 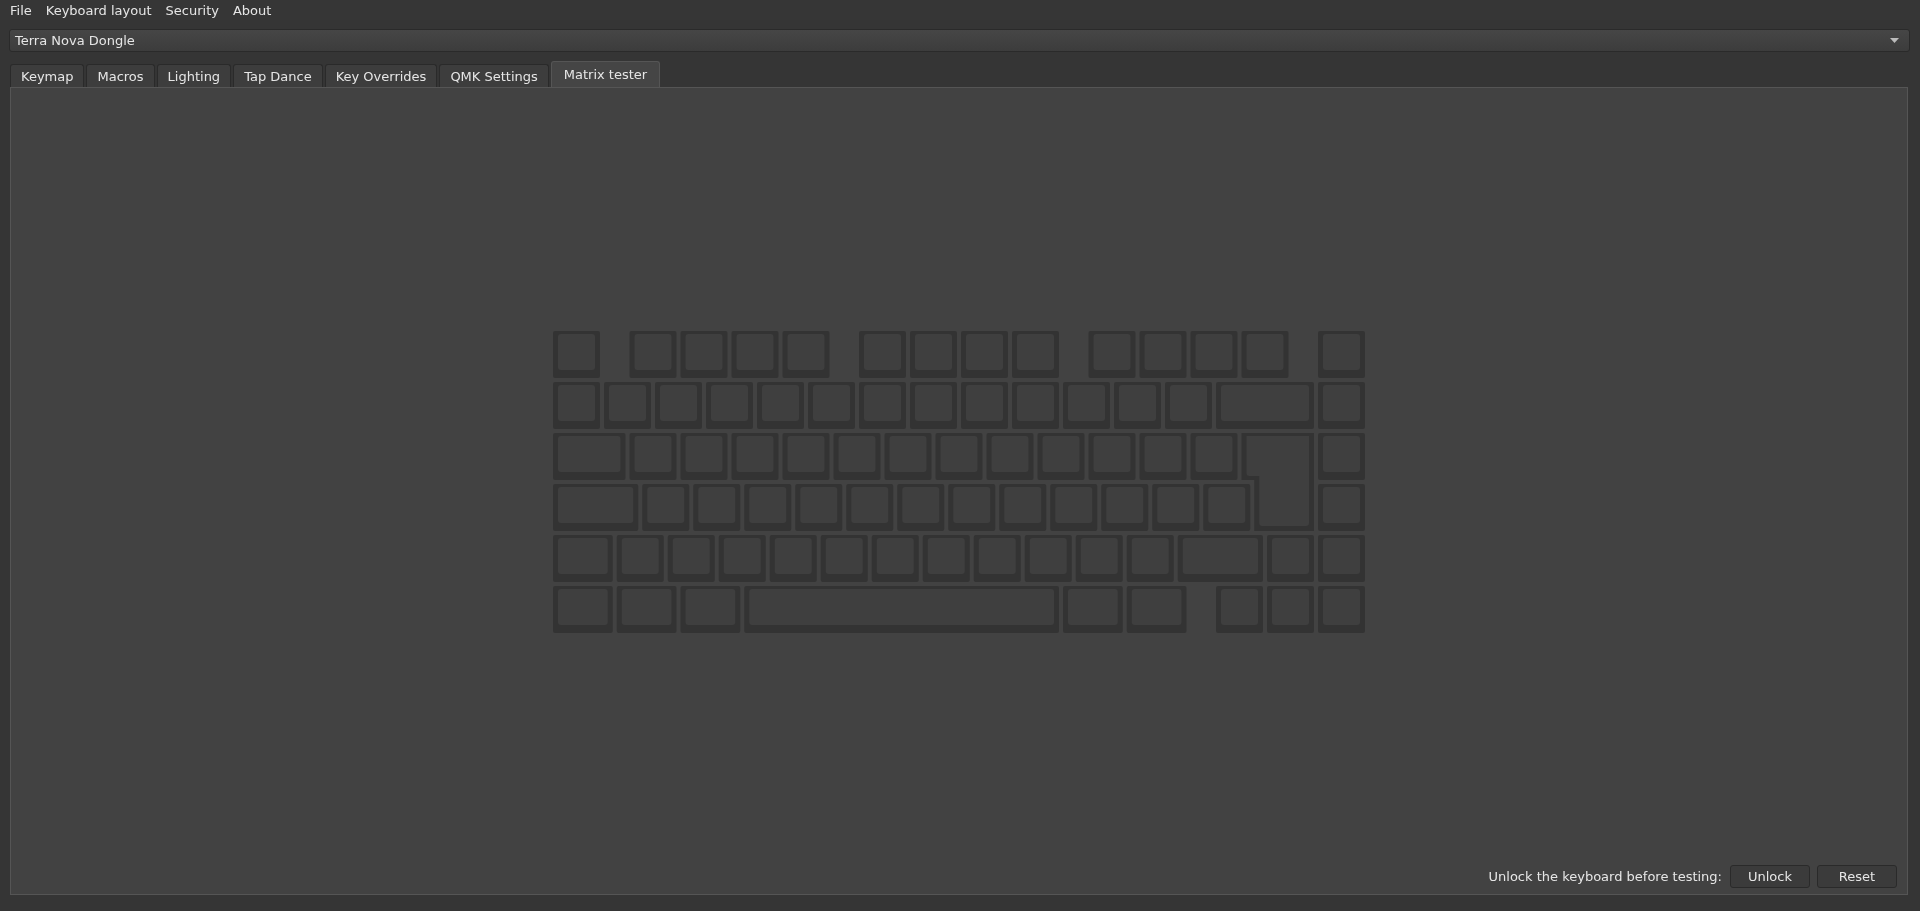 I want to click on action-button: Unlock, so click(x=1770, y=876).